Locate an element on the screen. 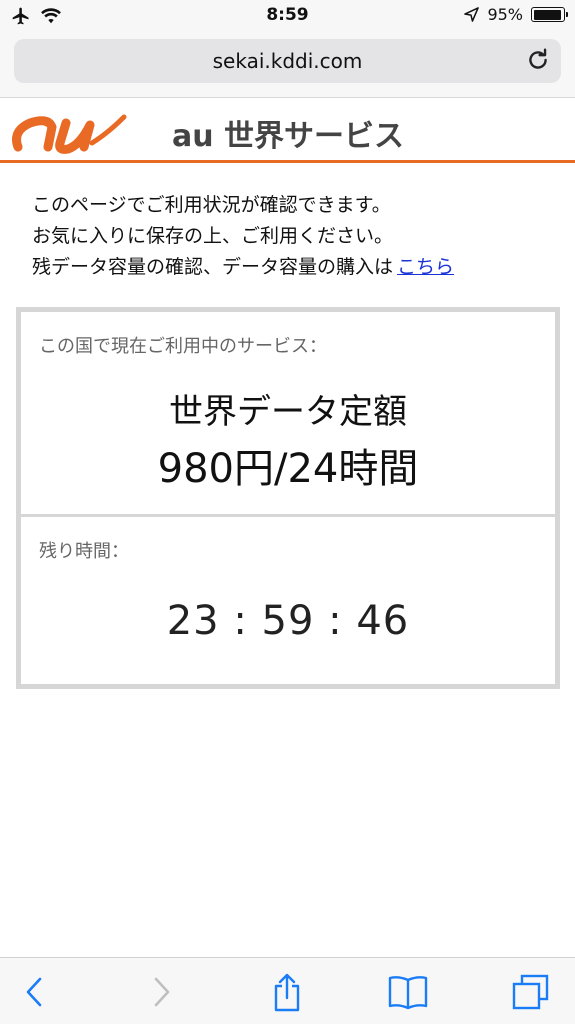 This screenshot has width=575, height=1024. plan-name: 世界データ定額 is located at coordinates (288, 412).